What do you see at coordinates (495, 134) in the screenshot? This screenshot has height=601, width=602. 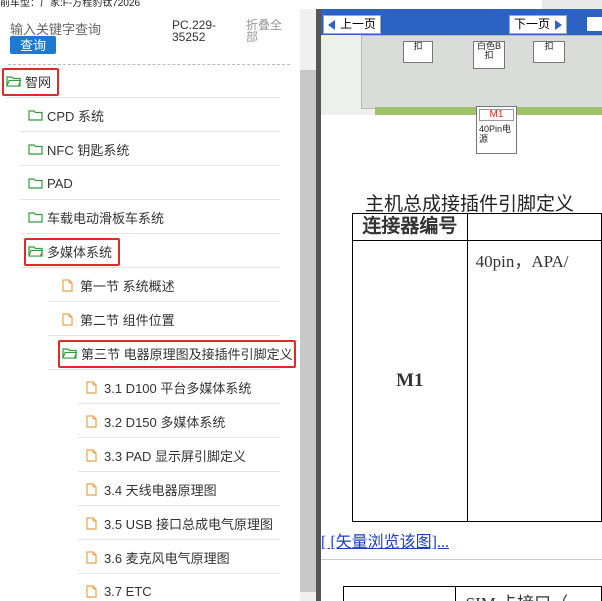 I see `callout-desc: 40Pin电源` at bounding box center [495, 134].